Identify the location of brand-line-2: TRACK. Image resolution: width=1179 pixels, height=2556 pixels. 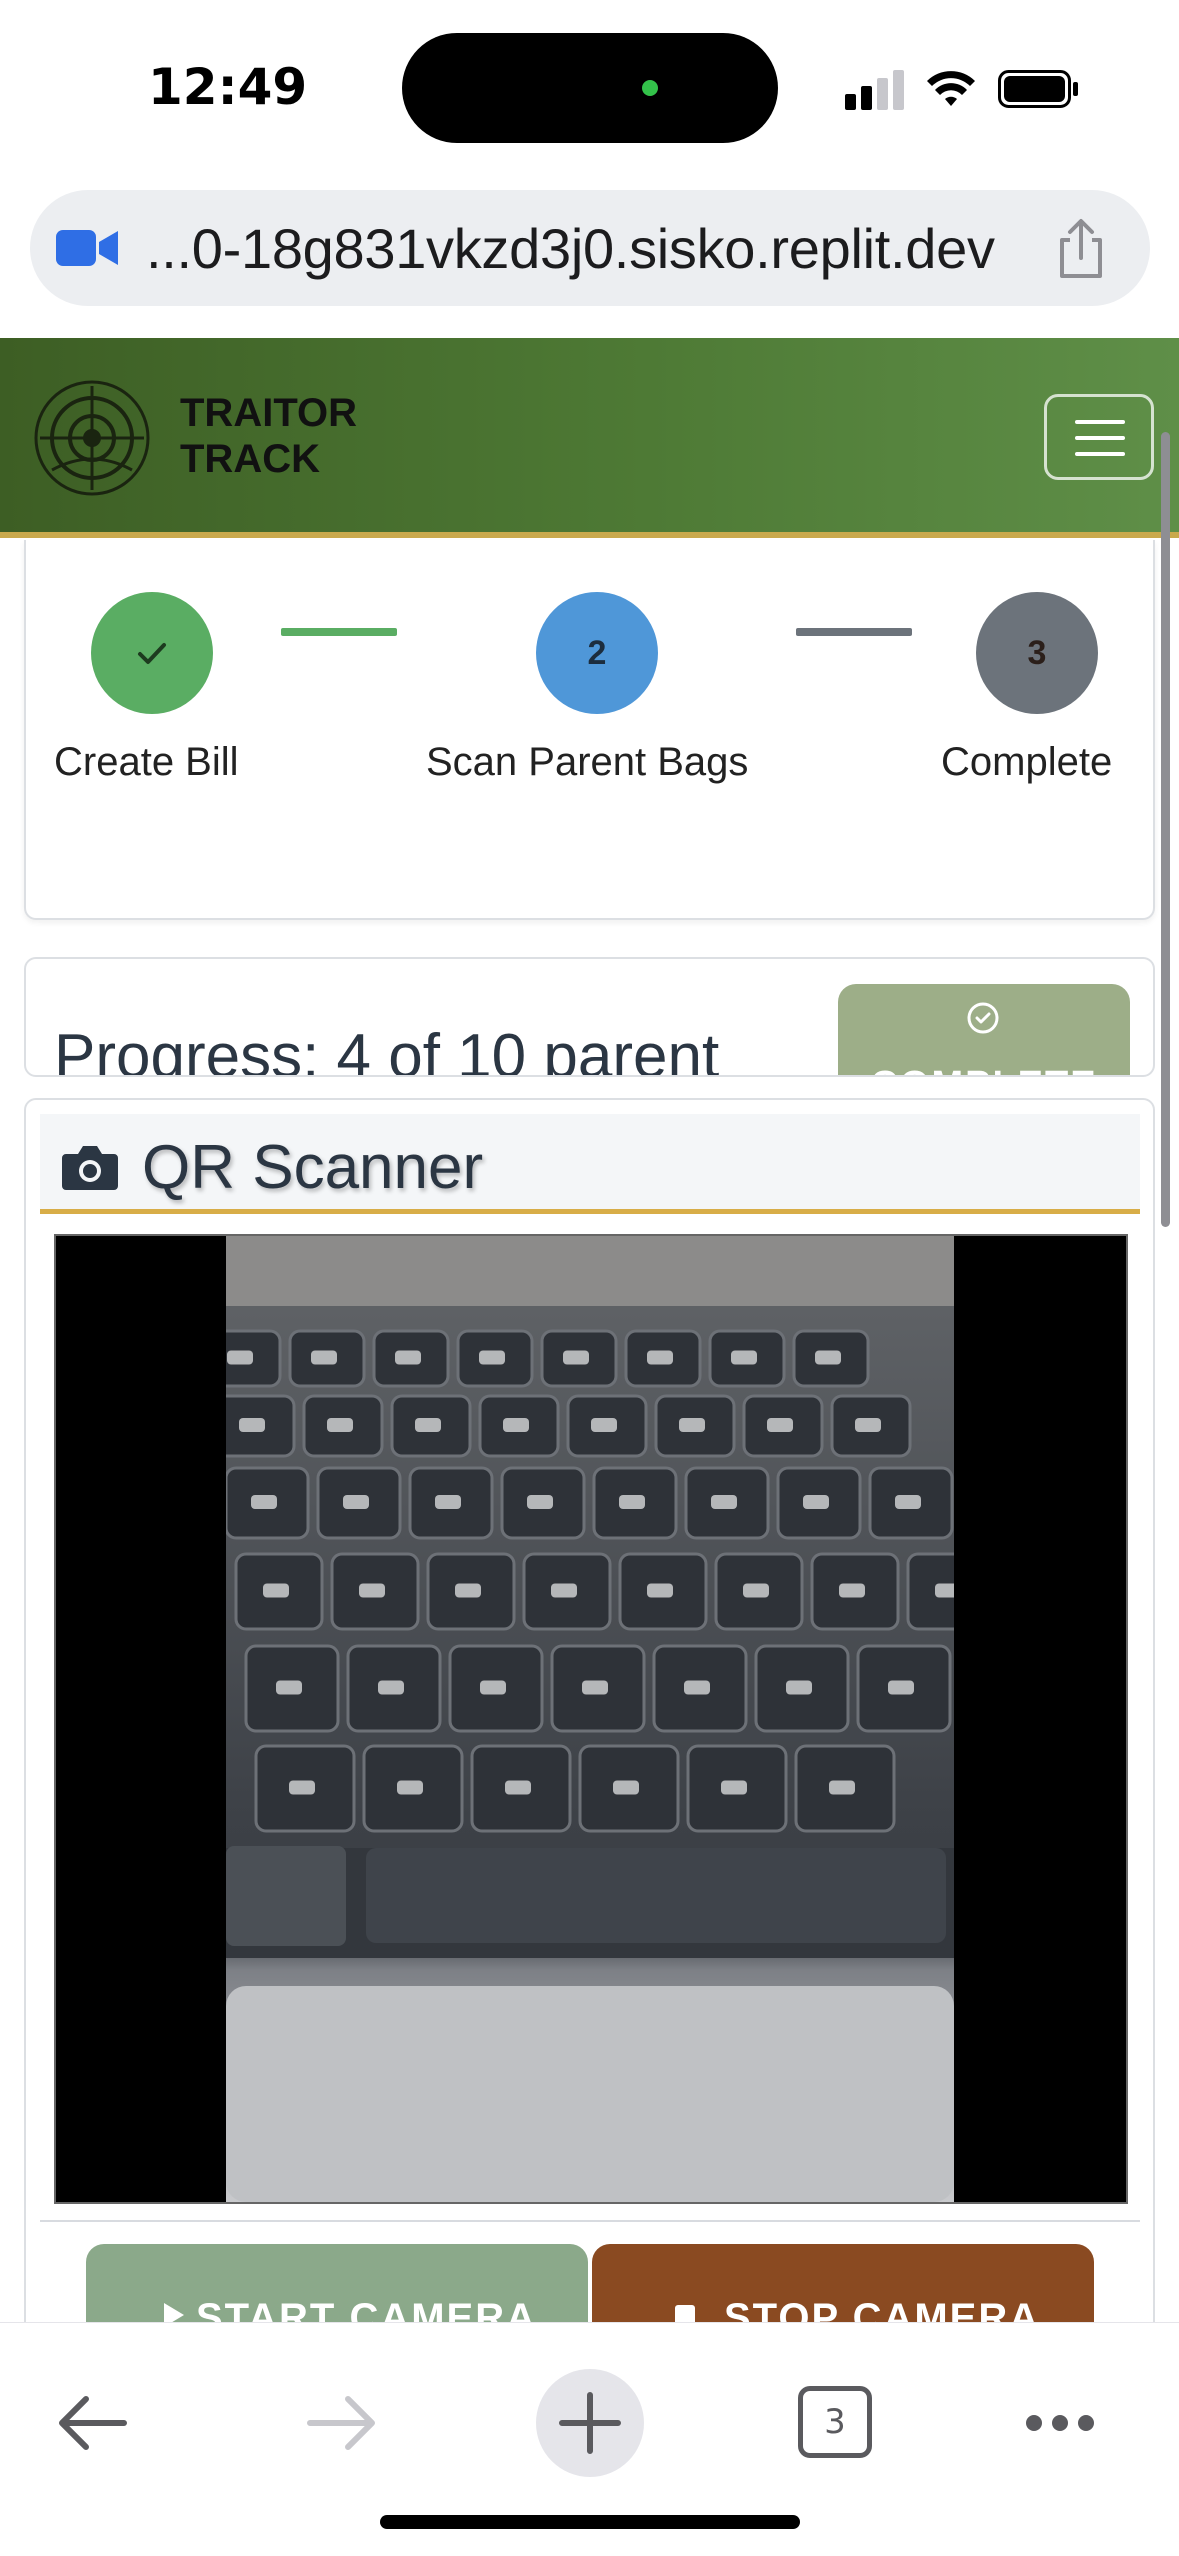
(250, 459).